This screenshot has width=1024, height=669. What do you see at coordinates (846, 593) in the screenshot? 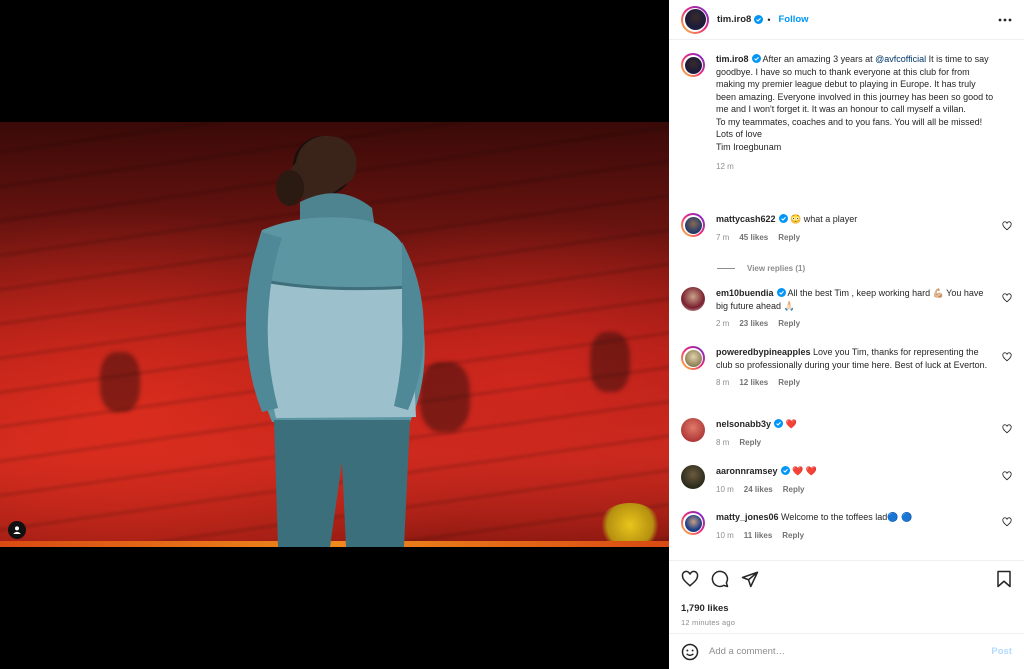
I see `post-actions: 1,790 likes 12 minutes ago` at bounding box center [846, 593].